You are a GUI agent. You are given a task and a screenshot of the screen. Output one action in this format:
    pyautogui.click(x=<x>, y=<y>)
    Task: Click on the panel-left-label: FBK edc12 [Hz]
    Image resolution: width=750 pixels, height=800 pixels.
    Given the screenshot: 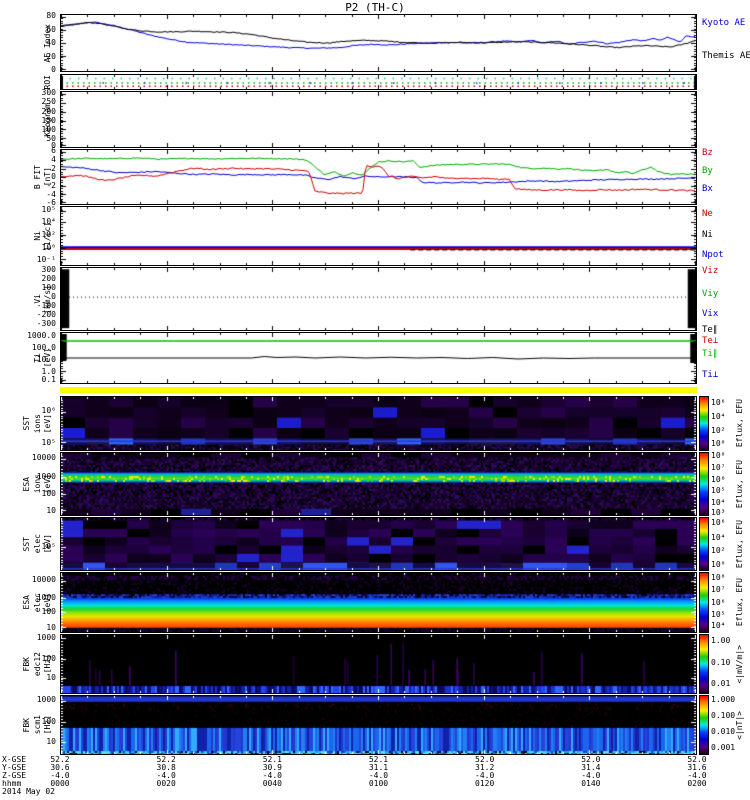 What is the action you would take?
    pyautogui.click(x=30, y=664)
    